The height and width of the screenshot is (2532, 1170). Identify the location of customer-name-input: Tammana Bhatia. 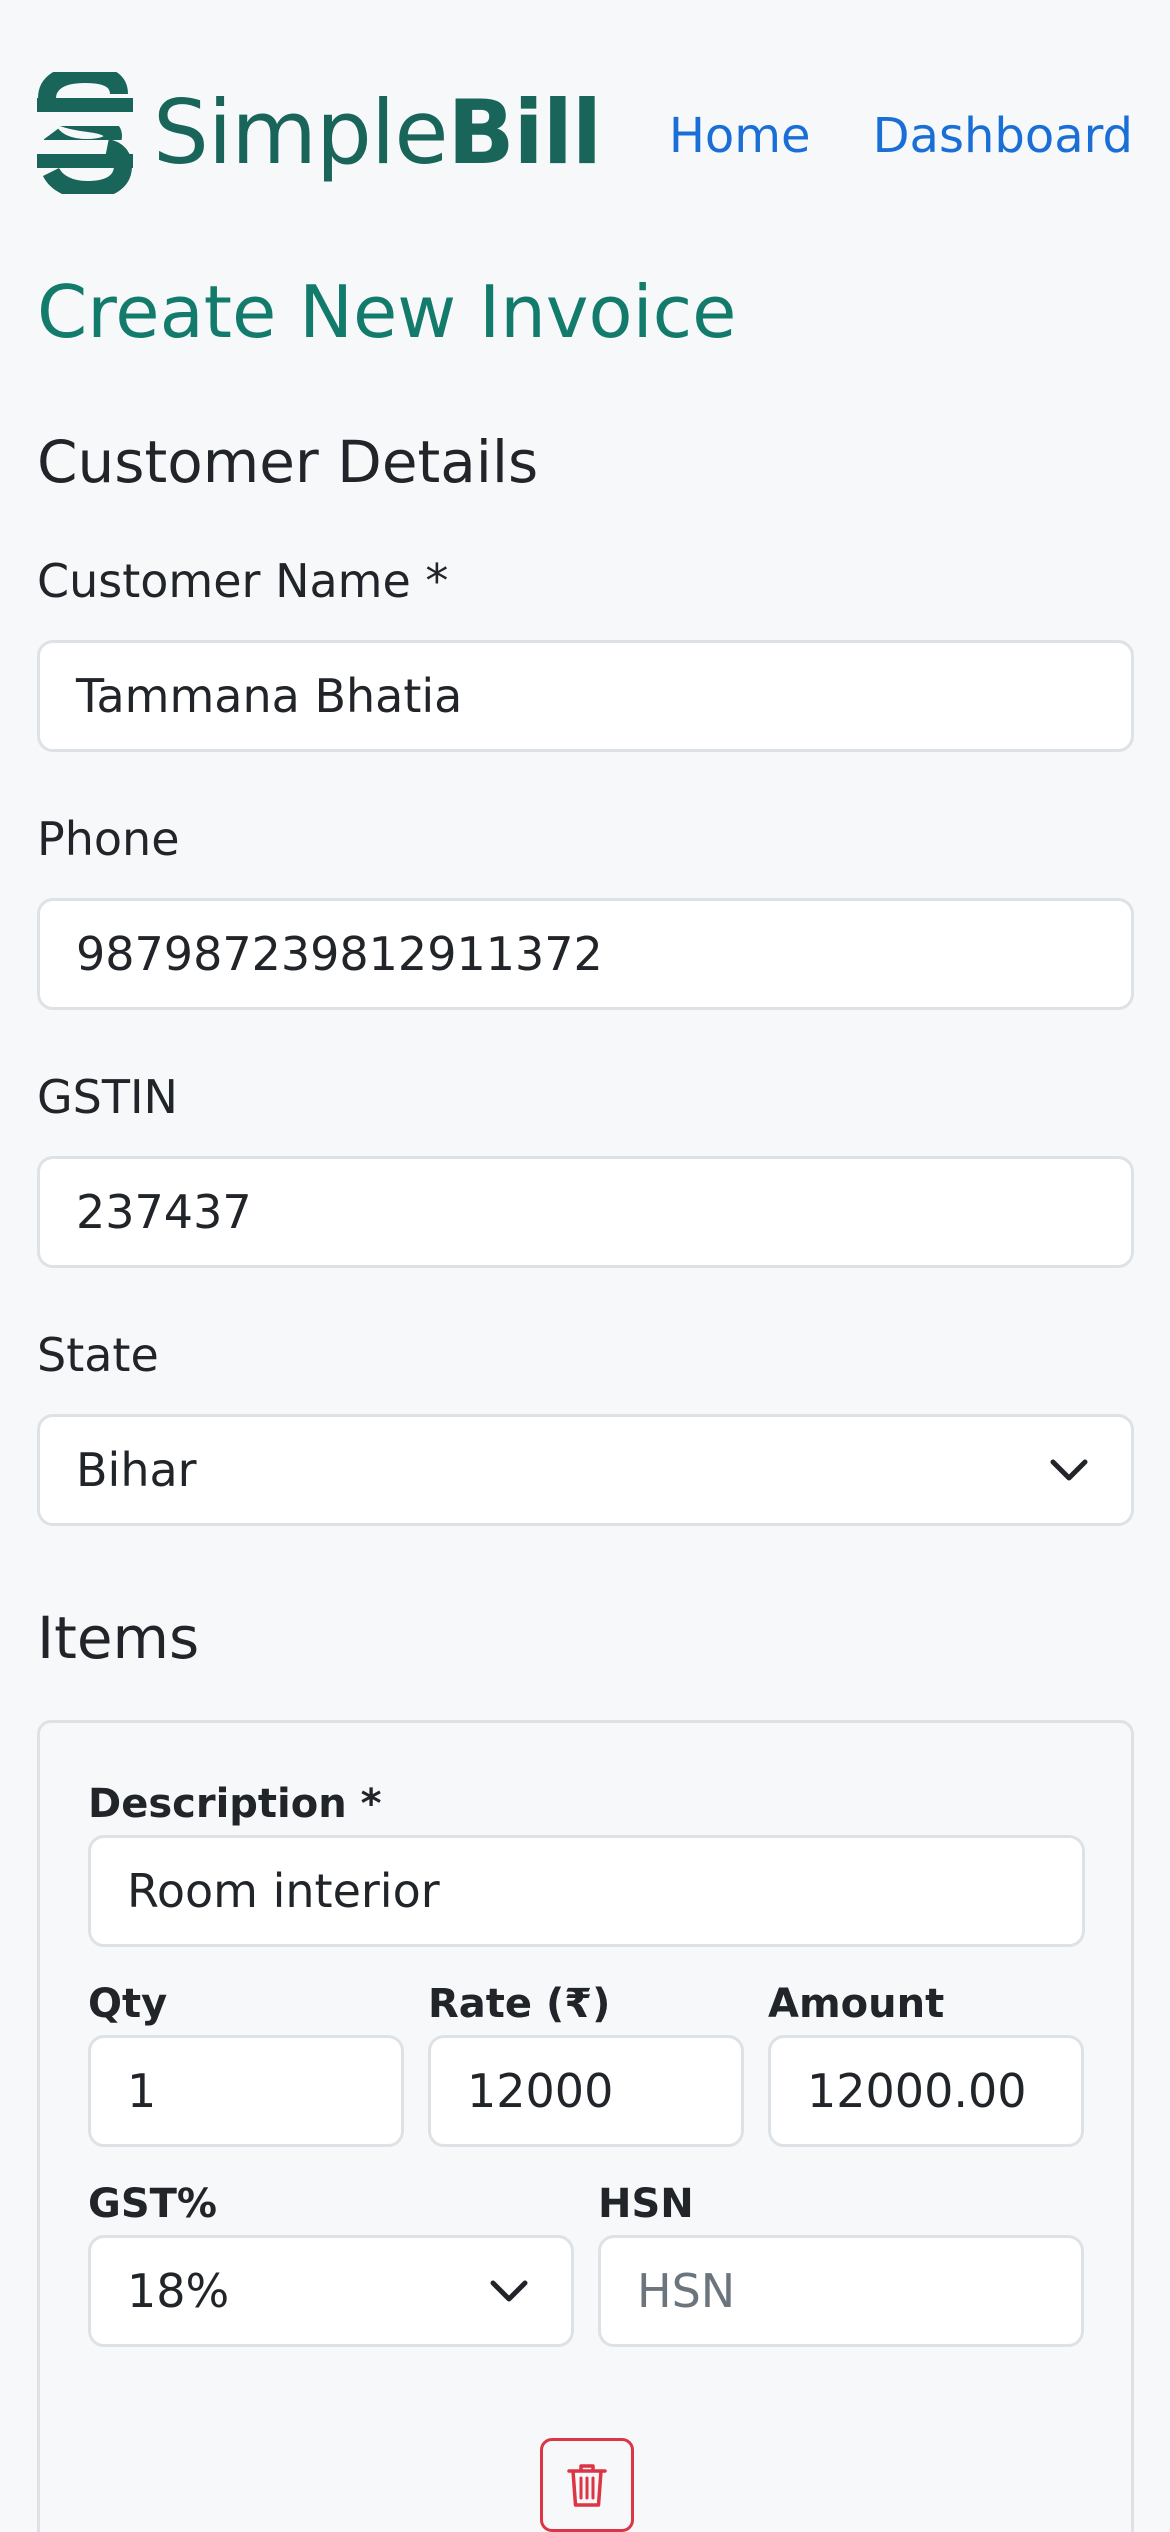
(585, 696).